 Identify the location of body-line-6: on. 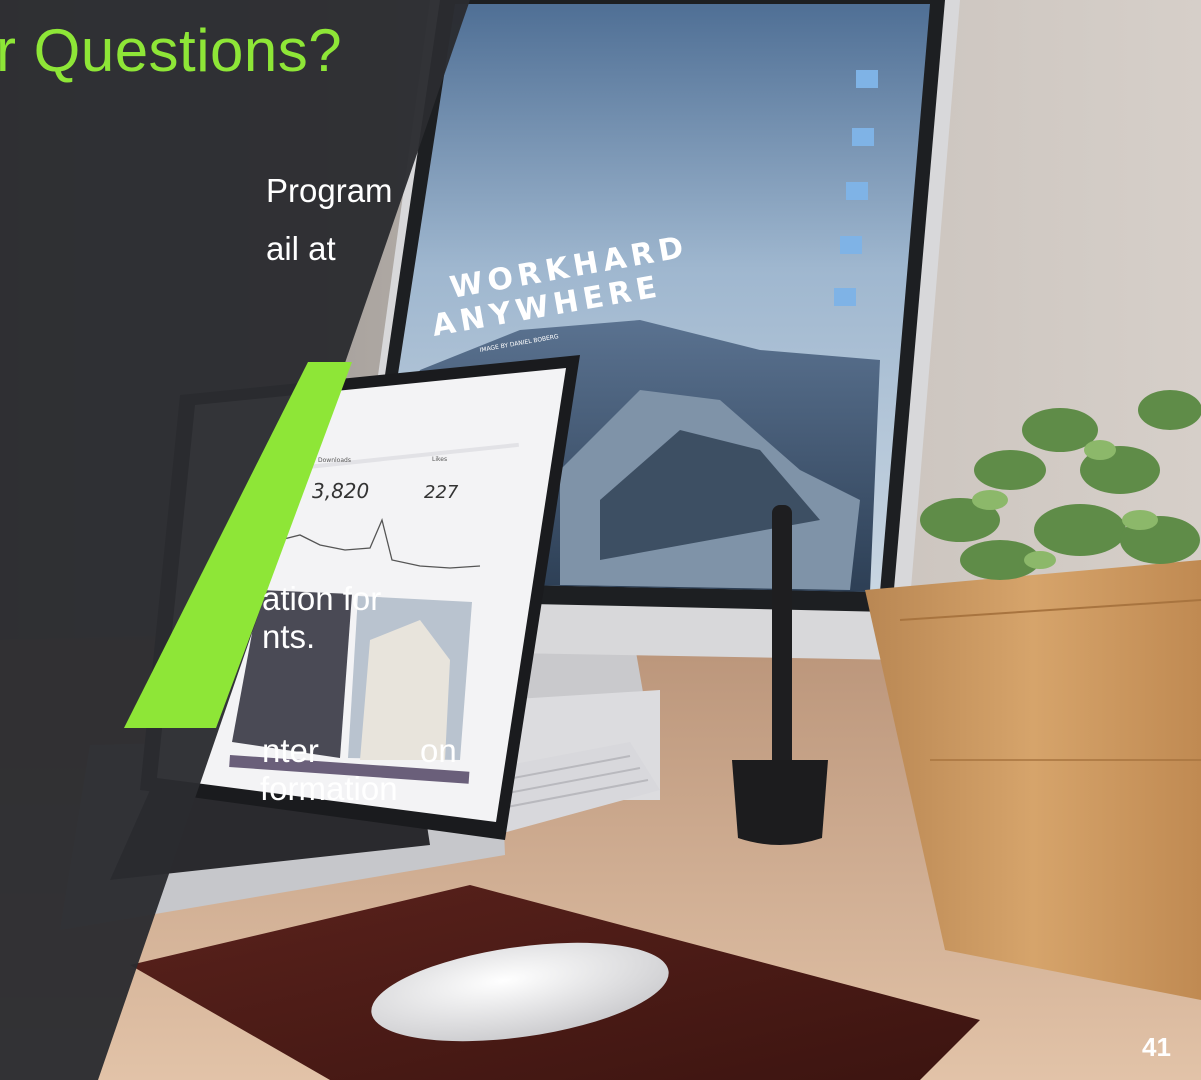
(438, 750).